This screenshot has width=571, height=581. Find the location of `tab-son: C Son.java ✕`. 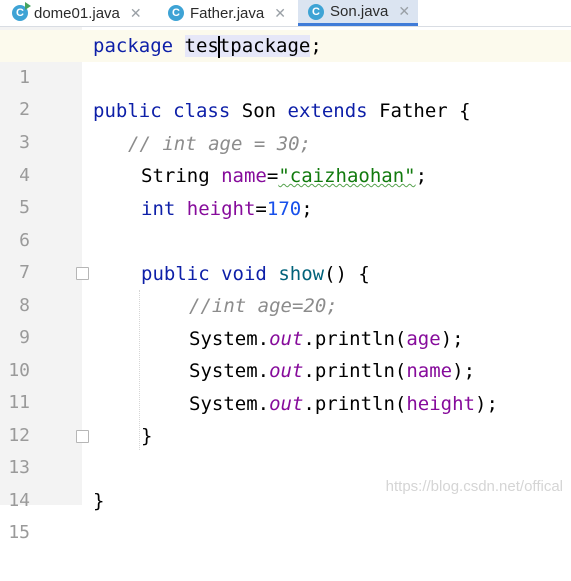

tab-son: C Son.java ✕ is located at coordinates (358, 13).